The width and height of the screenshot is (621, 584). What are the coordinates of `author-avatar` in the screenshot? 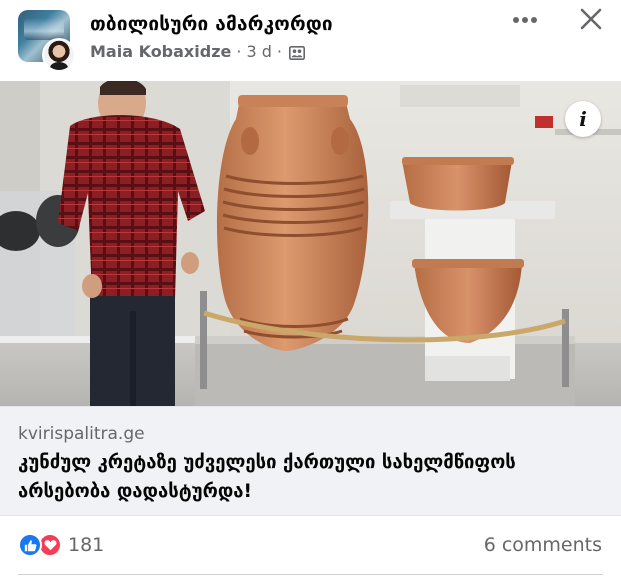 It's located at (59, 55).